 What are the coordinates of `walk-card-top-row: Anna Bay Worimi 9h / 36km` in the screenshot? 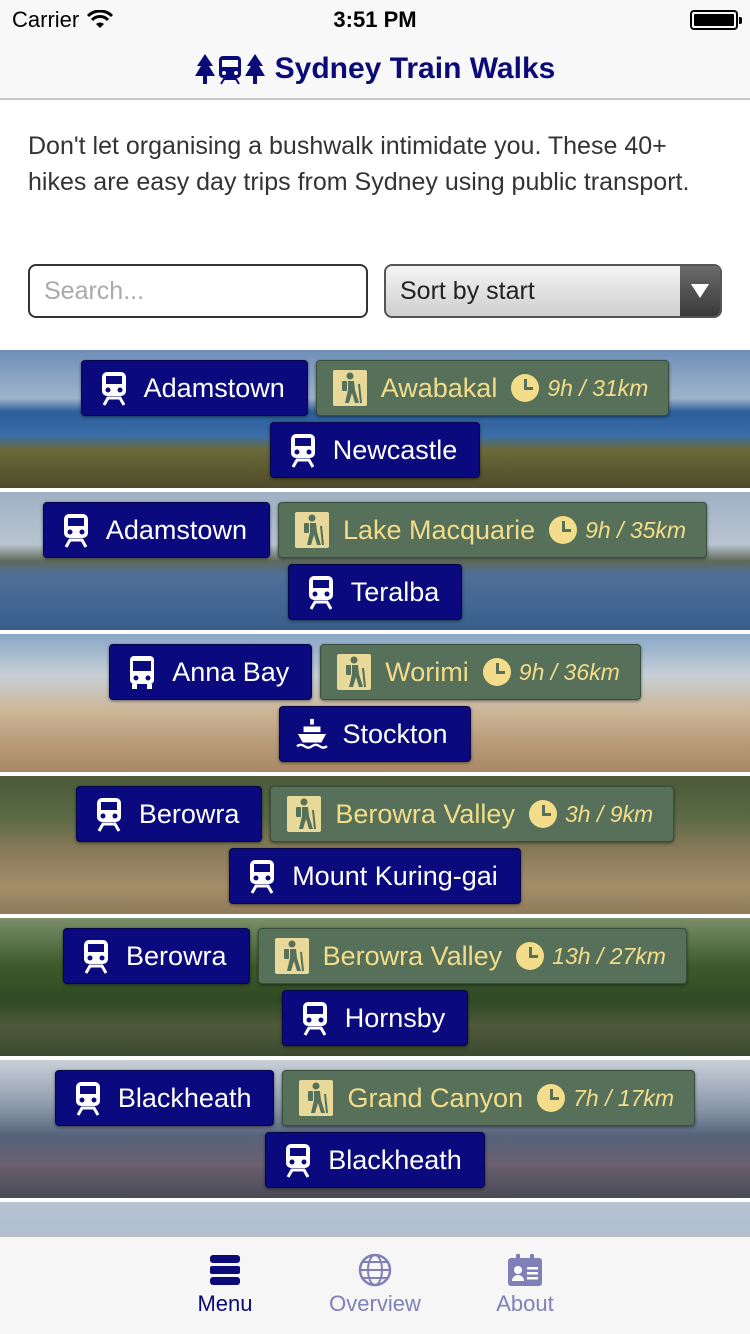 It's located at (375, 672).